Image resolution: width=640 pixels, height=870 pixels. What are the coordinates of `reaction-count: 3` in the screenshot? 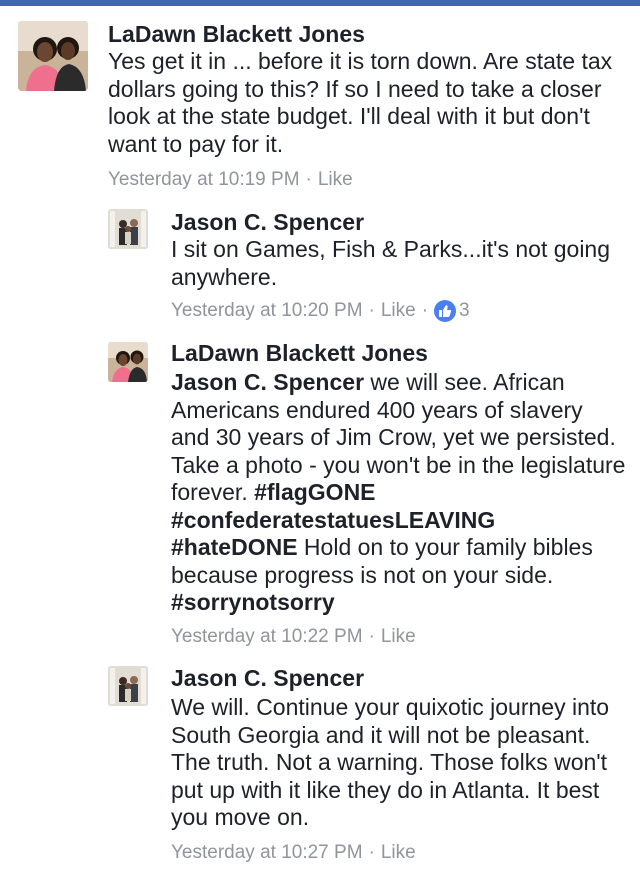 It's located at (464, 311).